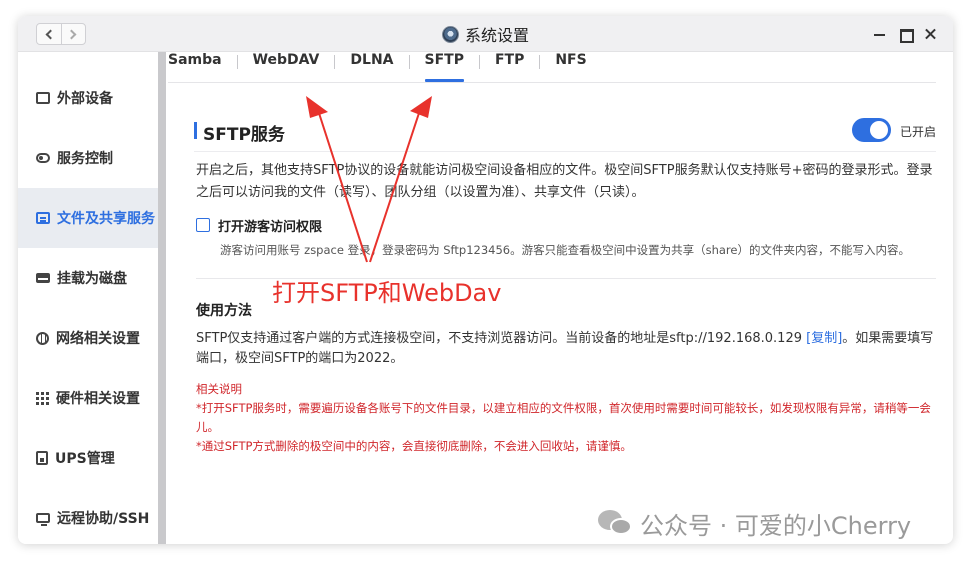 The image size is (971, 561). Describe the element at coordinates (905, 34) in the screenshot. I see `maximize-icon` at that location.